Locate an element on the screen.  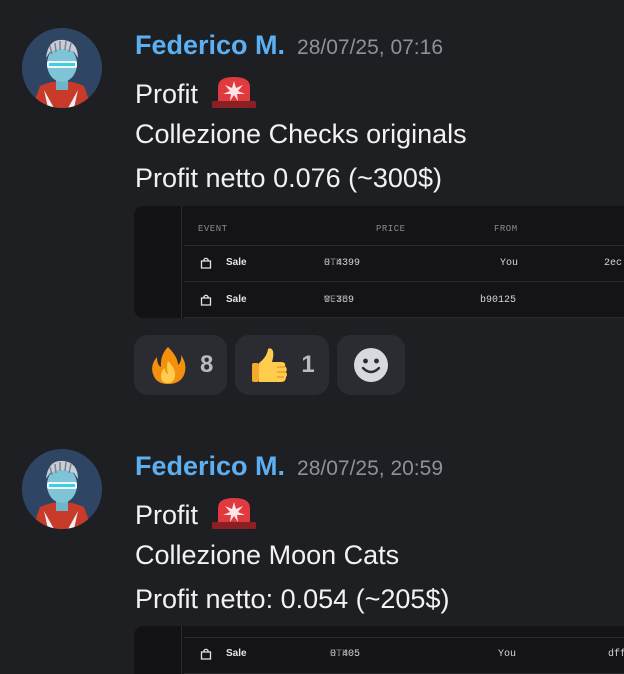
from-address: b90125 is located at coordinates (498, 300).